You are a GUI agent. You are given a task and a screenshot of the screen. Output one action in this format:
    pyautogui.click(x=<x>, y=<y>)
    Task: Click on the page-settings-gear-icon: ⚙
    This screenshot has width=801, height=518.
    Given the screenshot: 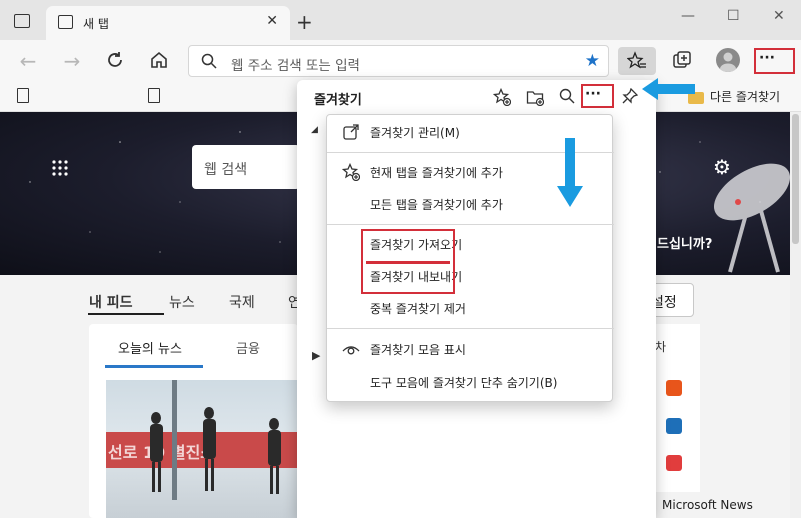 What is the action you would take?
    pyautogui.click(x=722, y=167)
    